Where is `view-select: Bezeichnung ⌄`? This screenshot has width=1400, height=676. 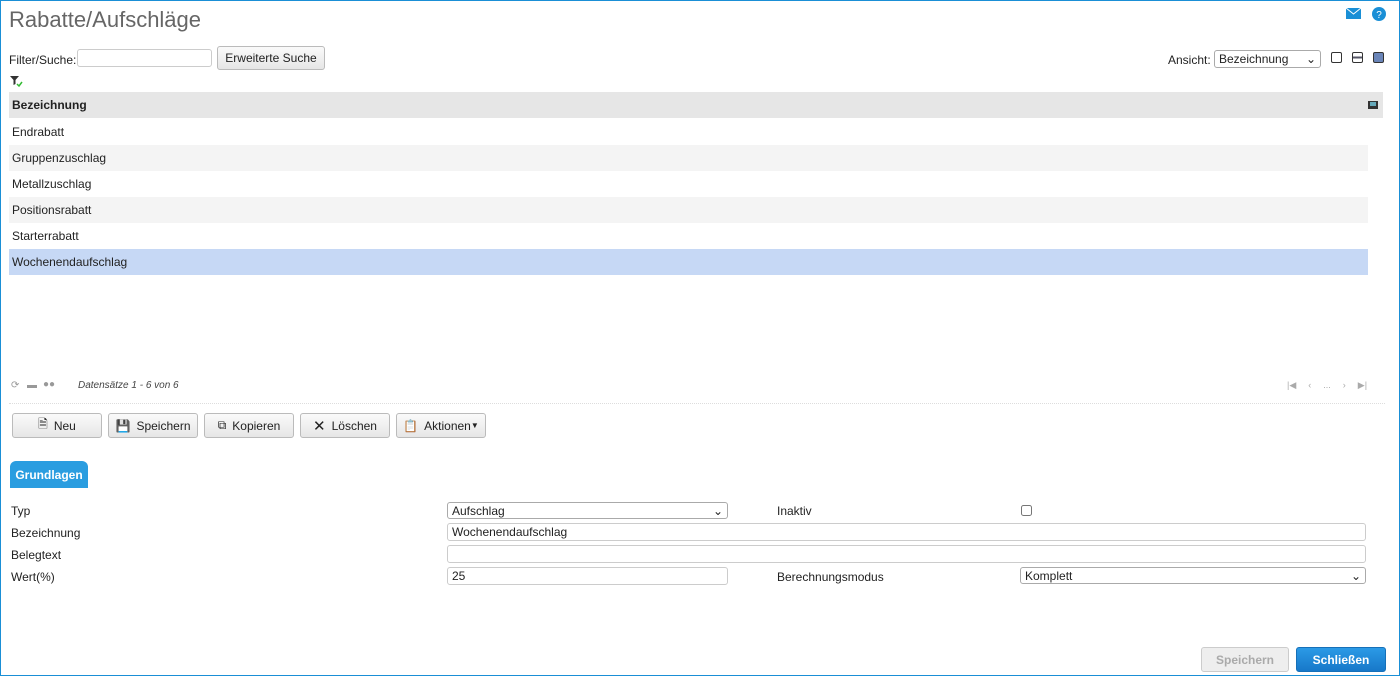 view-select: Bezeichnung ⌄ is located at coordinates (1267, 59).